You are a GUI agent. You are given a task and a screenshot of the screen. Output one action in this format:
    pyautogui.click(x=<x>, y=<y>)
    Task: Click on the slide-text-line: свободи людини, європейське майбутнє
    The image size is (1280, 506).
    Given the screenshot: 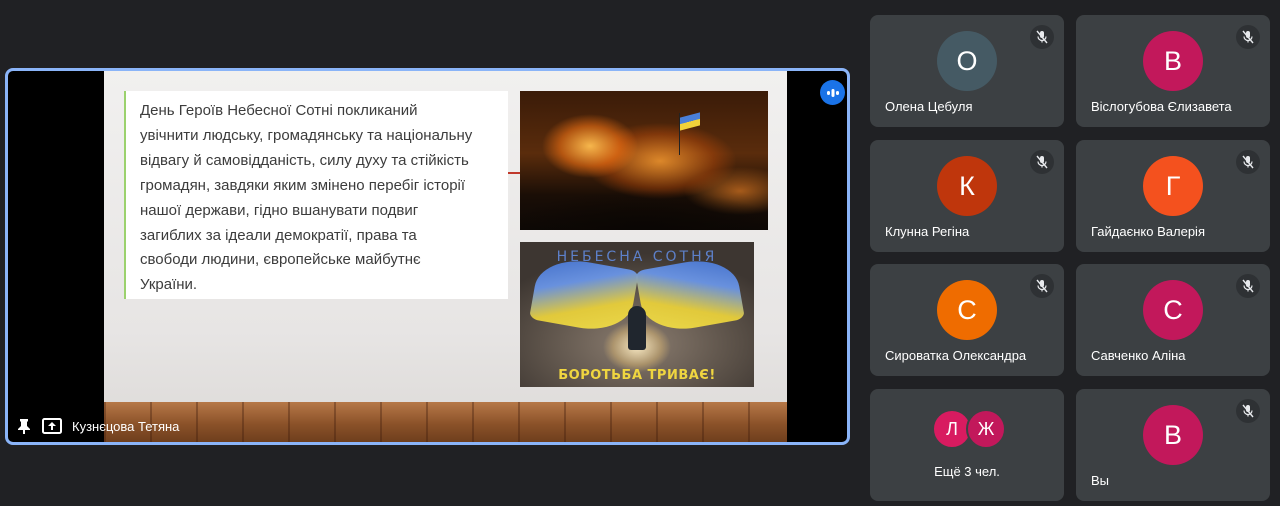 What is the action you would take?
    pyautogui.click(x=280, y=260)
    